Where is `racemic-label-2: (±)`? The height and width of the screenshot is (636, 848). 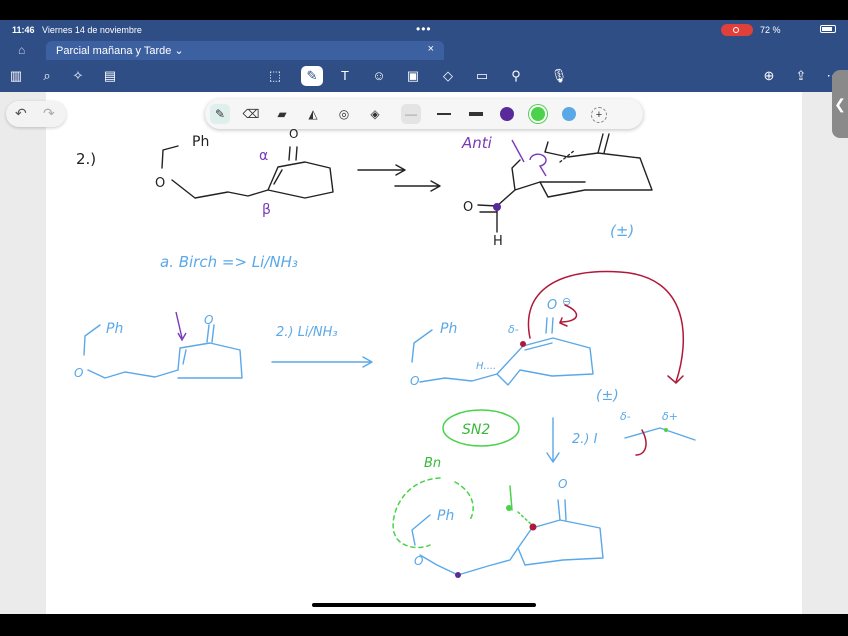
racemic-label-2: (±) is located at coordinates (607, 396).